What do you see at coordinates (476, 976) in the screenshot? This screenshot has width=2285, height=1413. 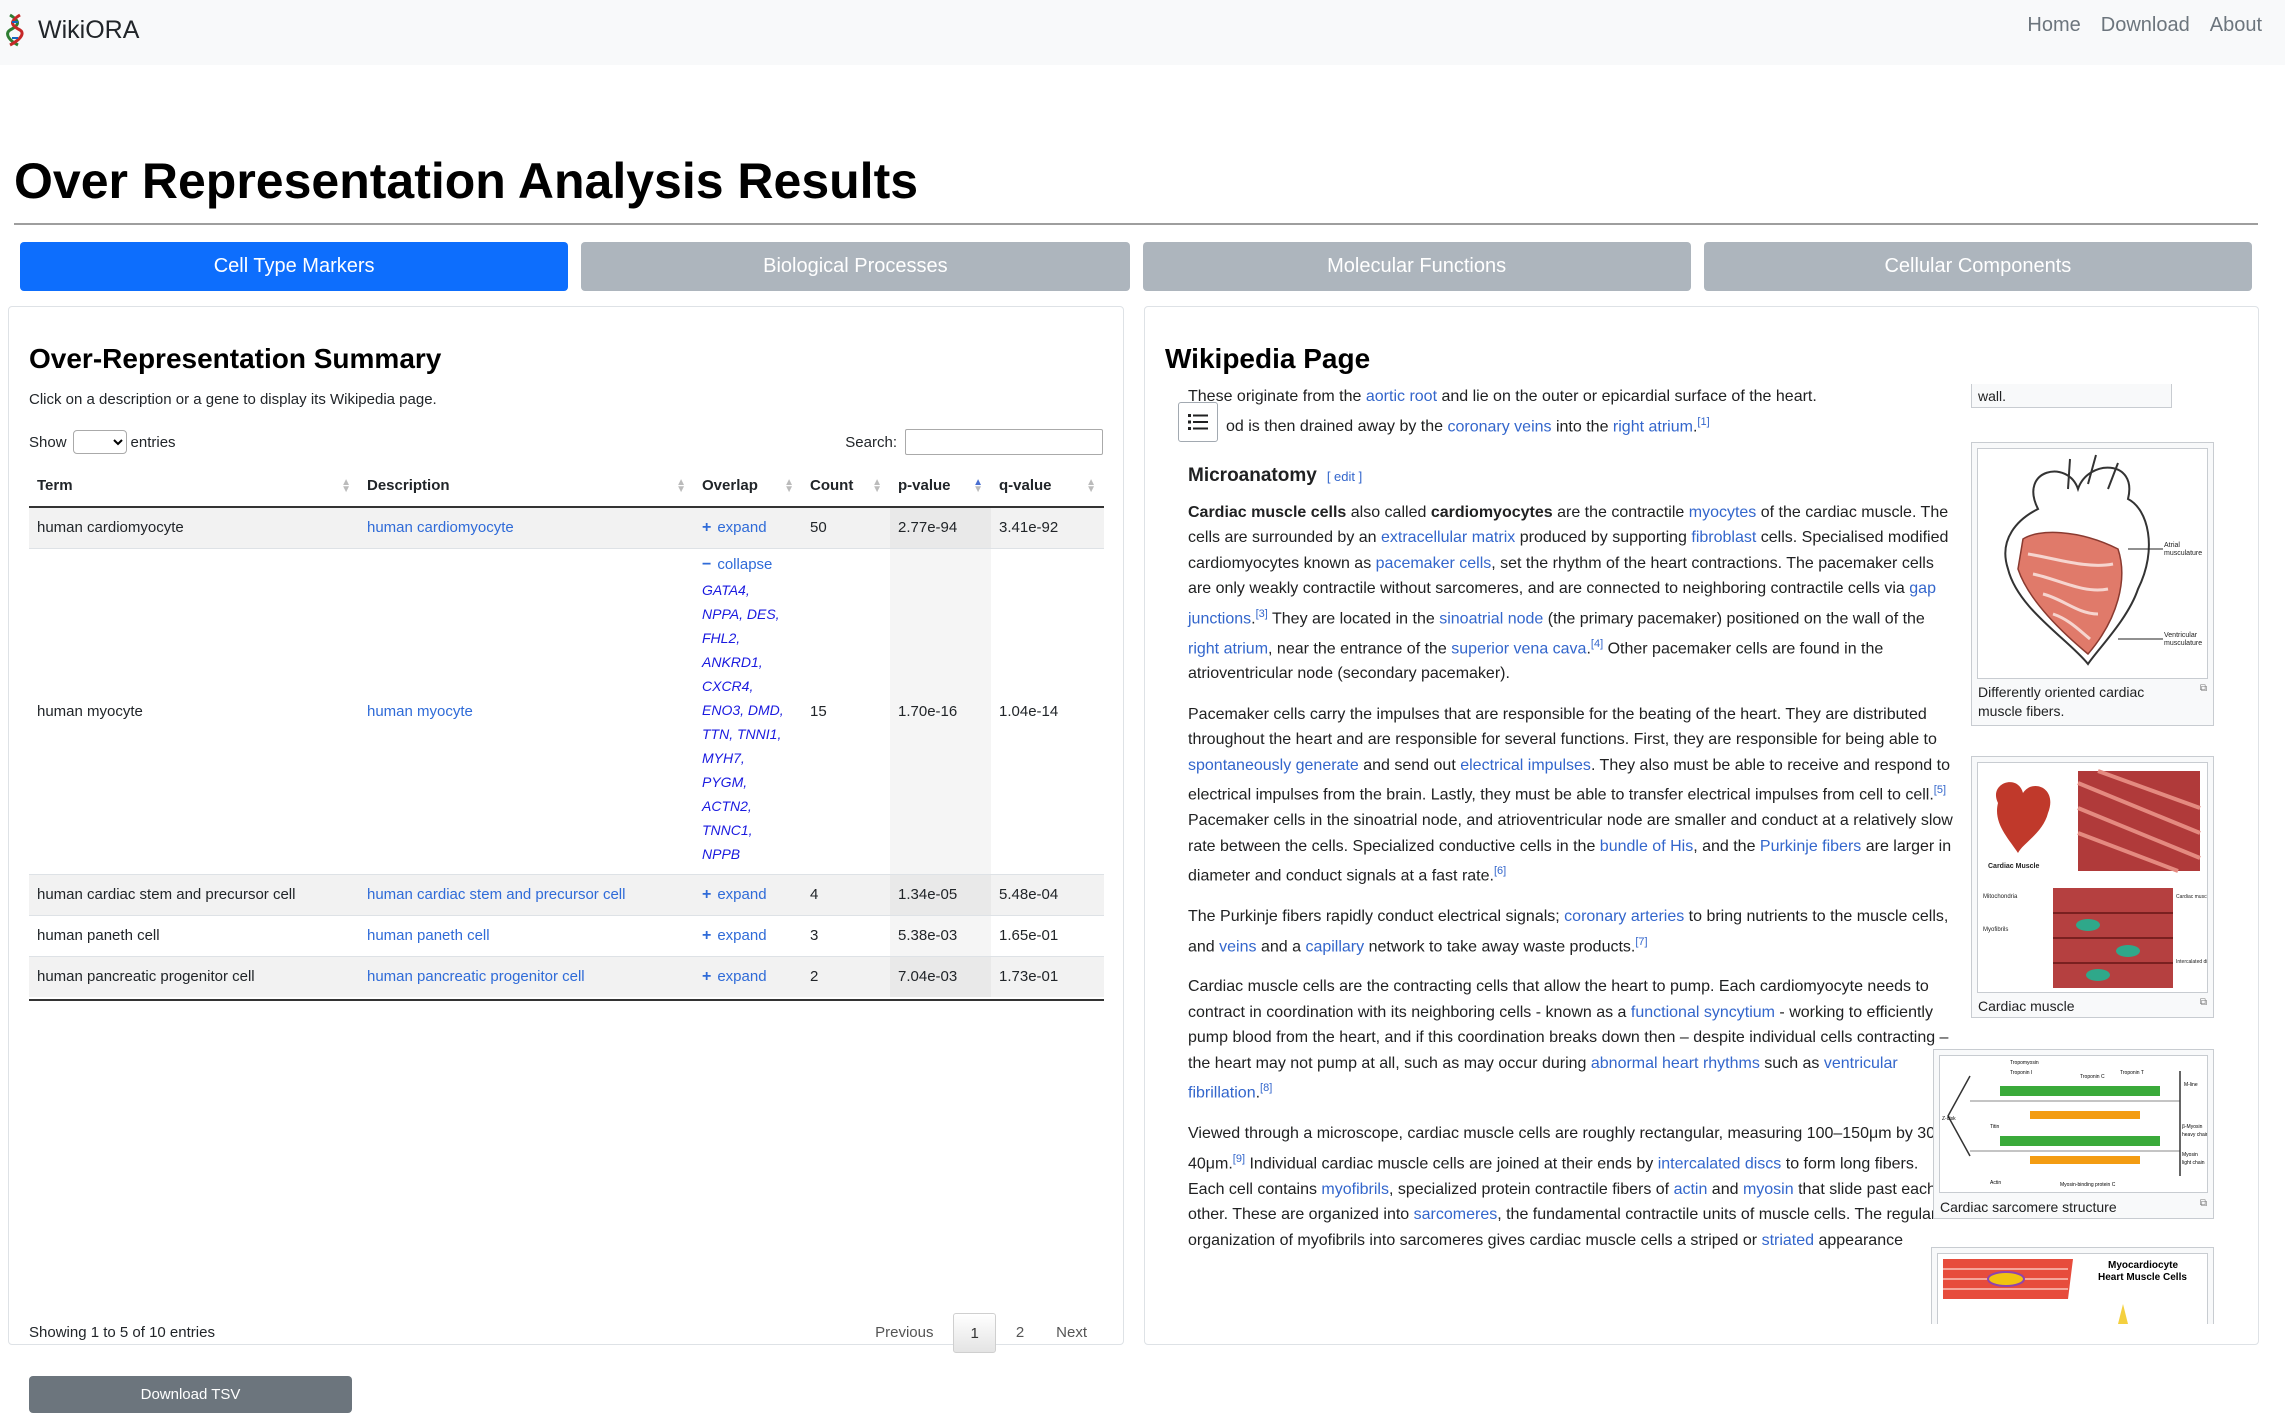 I see `description-link: human pancreatic progenitor cell` at bounding box center [476, 976].